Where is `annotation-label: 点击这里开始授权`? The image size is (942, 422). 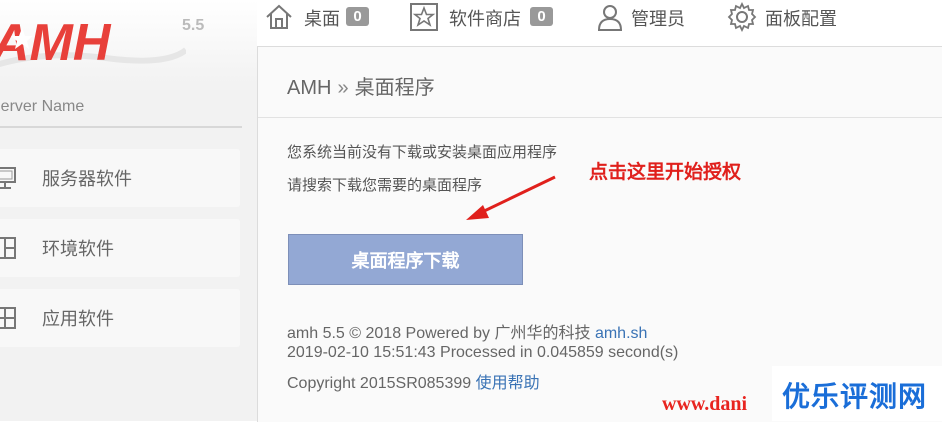
annotation-label: 点击这里开始授权 is located at coordinates (665, 172).